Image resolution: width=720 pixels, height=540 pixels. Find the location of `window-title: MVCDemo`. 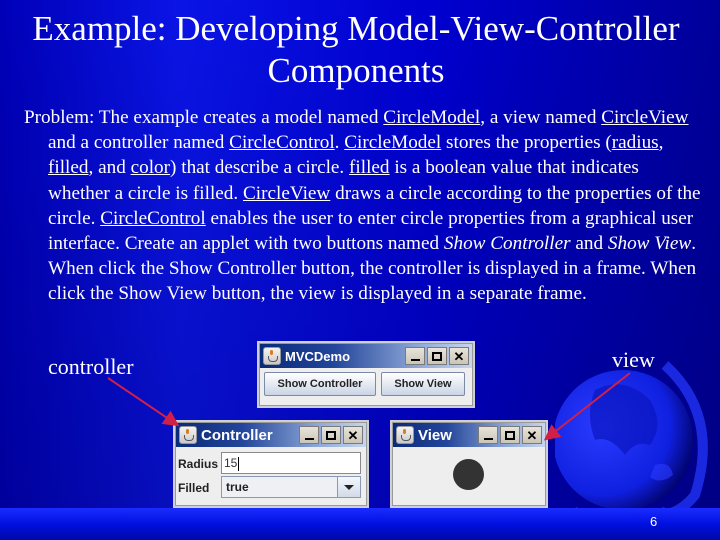

window-title: MVCDemo is located at coordinates (318, 356).